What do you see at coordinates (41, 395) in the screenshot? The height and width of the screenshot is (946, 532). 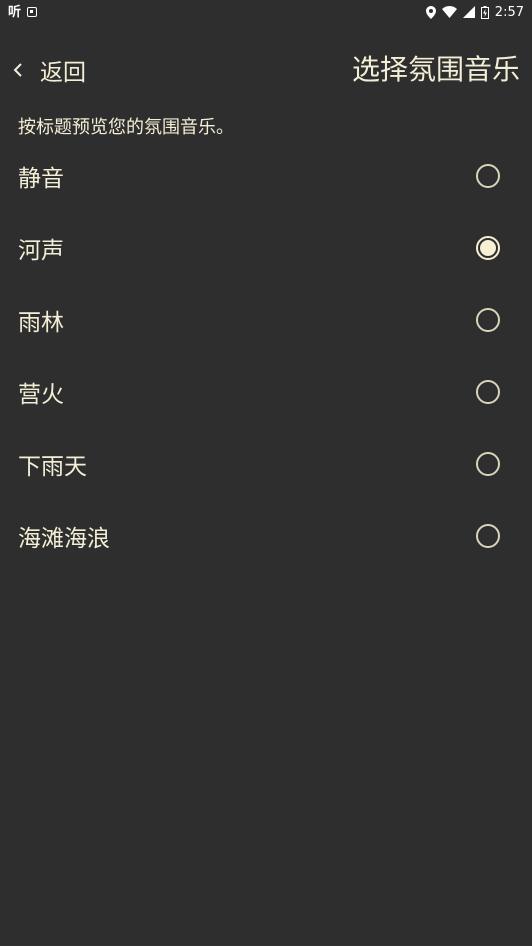 I see `option-label: 营火` at bounding box center [41, 395].